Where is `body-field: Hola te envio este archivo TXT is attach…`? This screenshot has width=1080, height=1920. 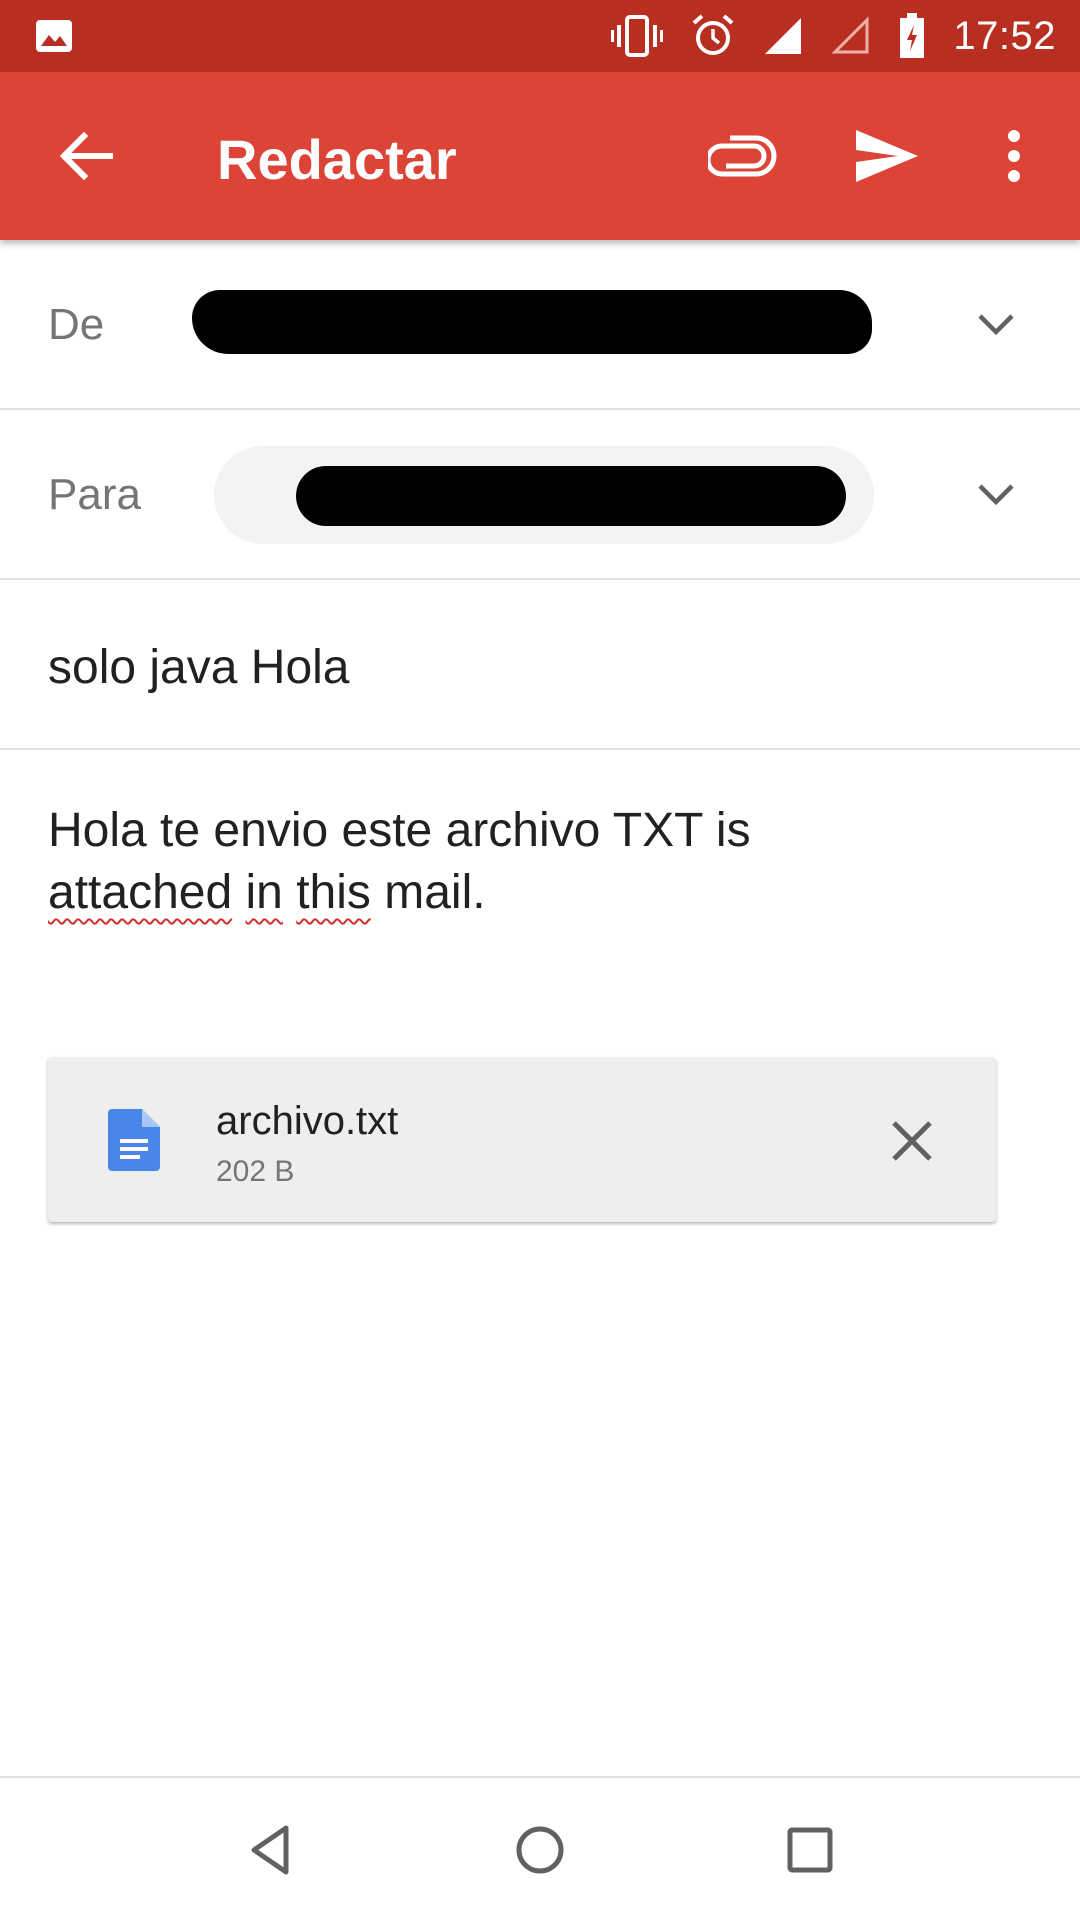
body-field: Hola te envio este archivo TXT is attach… is located at coordinates (528, 862).